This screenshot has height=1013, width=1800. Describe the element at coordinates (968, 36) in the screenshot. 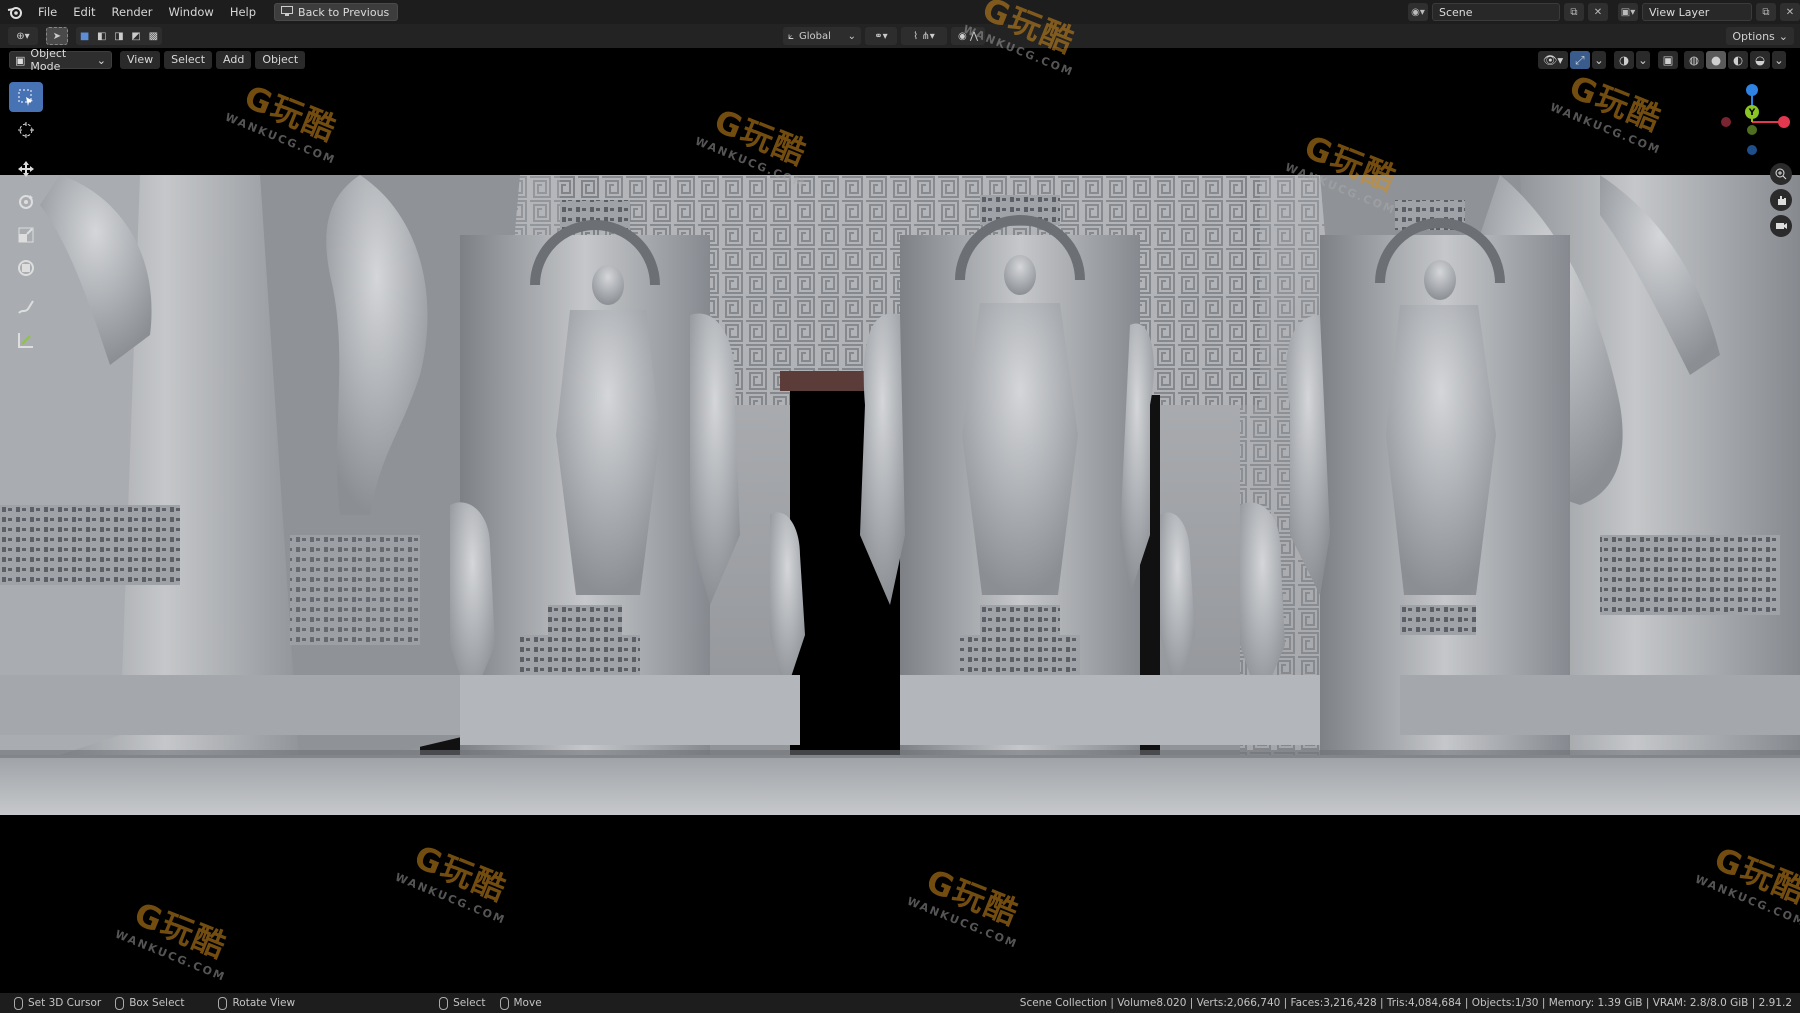

I see `proportional-edit-icon: ◉ ⋀` at that location.